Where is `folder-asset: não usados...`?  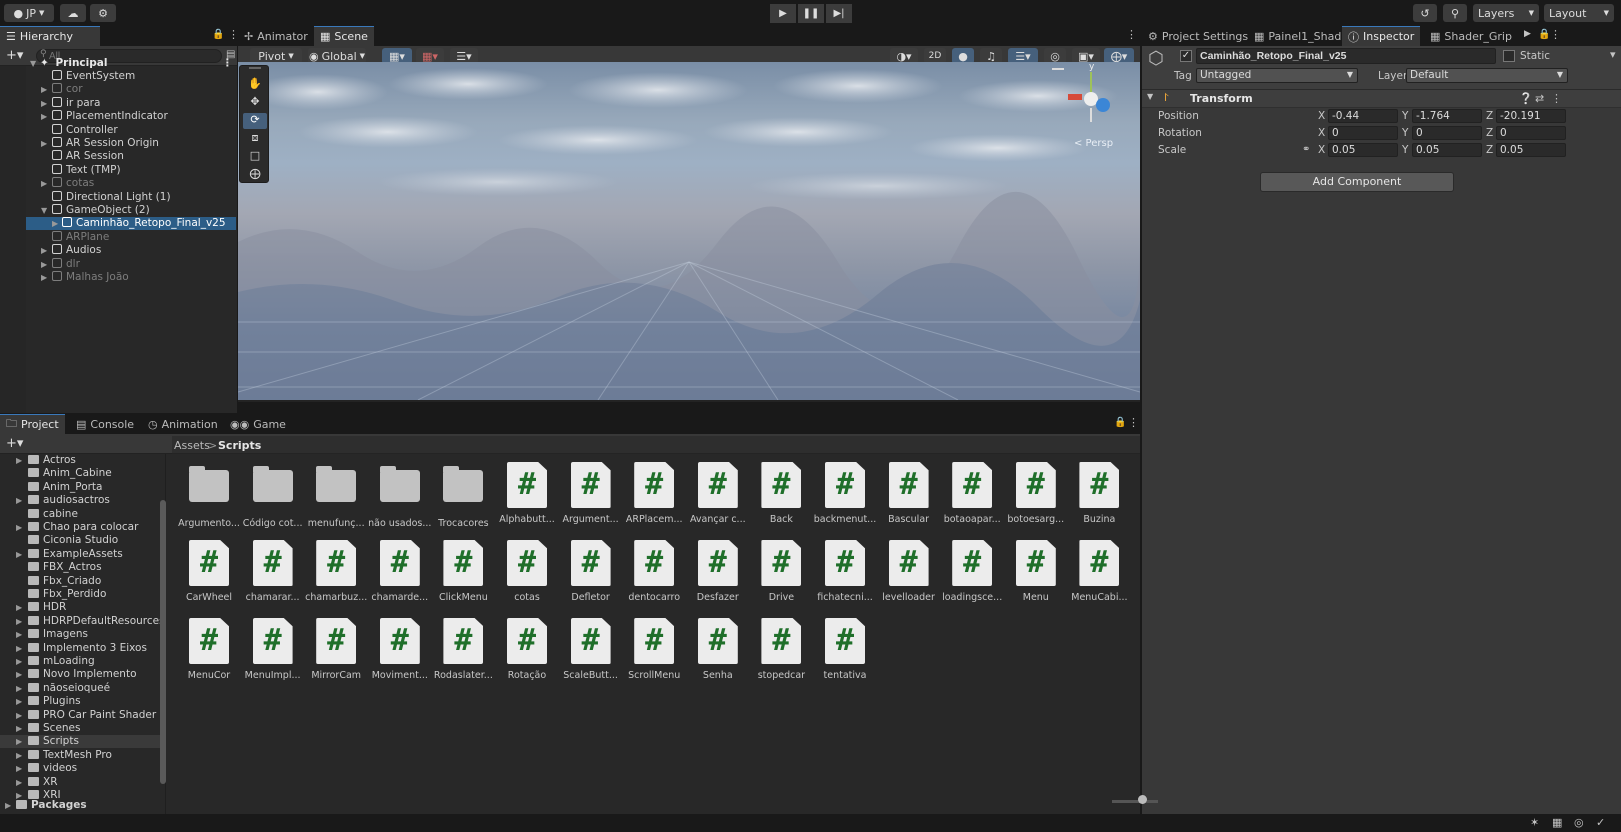
folder-asset: não usados... is located at coordinates (400, 499).